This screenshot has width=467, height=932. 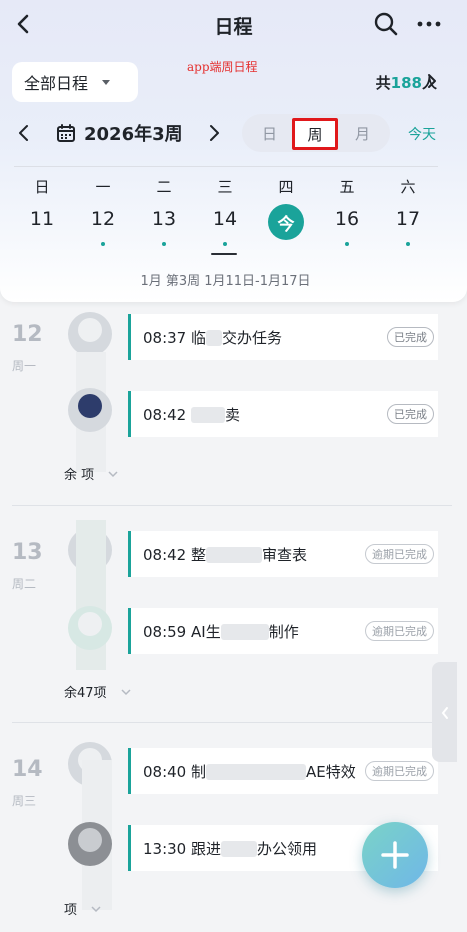 What do you see at coordinates (383, 83) in the screenshot?
I see `participants-prefix: 共` at bounding box center [383, 83].